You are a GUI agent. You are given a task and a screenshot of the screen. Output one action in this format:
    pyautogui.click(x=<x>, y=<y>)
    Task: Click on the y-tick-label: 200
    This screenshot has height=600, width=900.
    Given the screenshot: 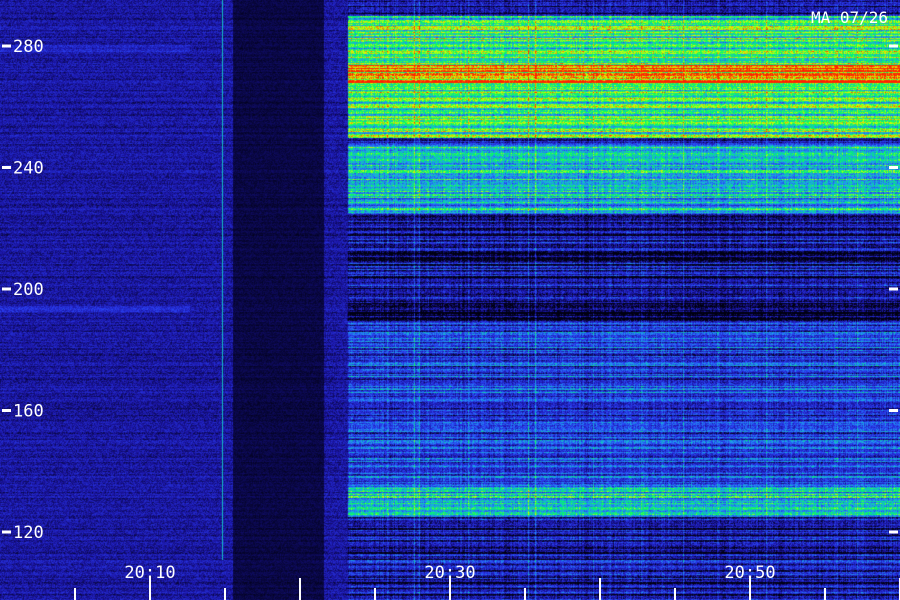 What is the action you would take?
    pyautogui.click(x=28, y=290)
    